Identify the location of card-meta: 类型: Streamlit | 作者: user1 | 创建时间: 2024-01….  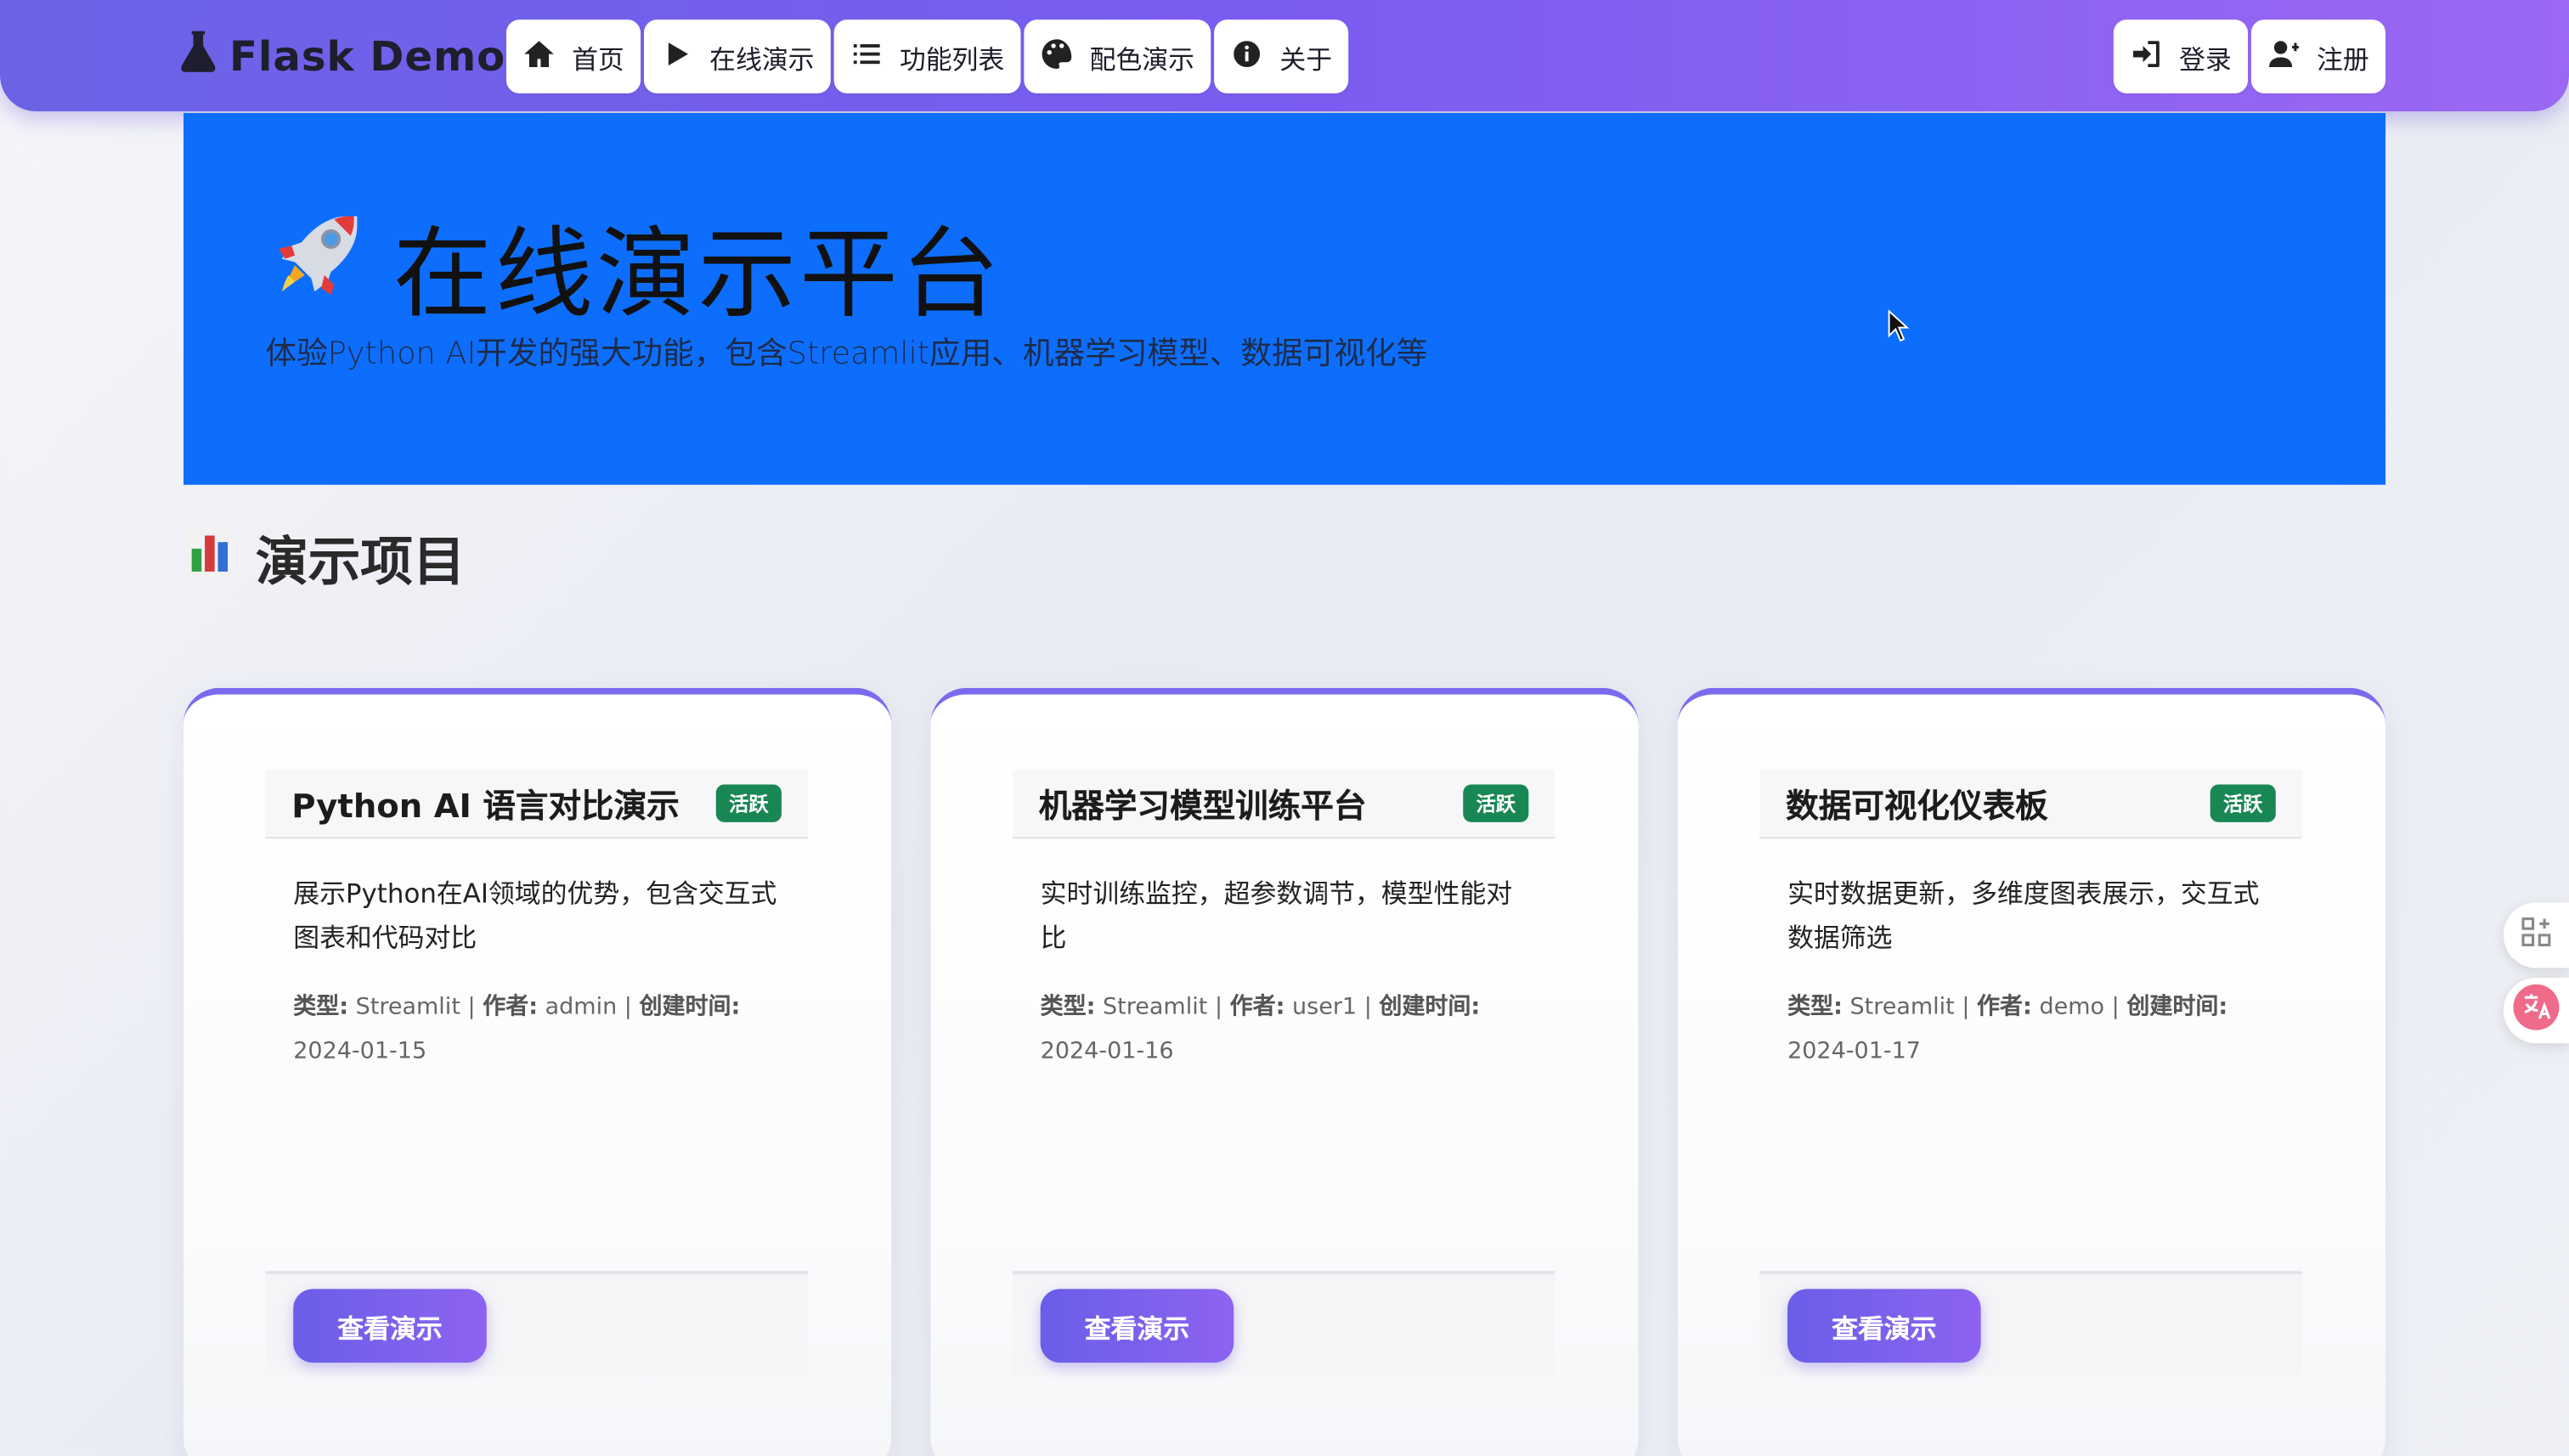
(1260, 1029).